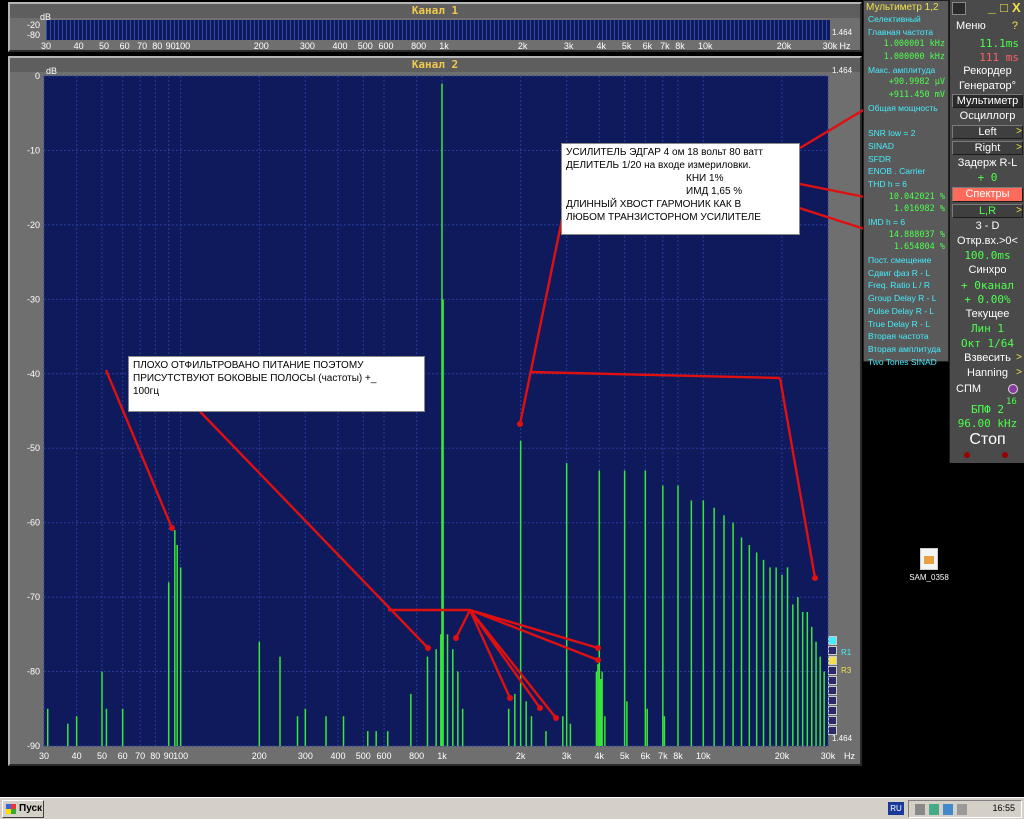 The width and height of the screenshot is (1024, 819). Describe the element at coordinates (929, 565) in the screenshot. I see `desktop-file-icon: SAM_0358` at that location.